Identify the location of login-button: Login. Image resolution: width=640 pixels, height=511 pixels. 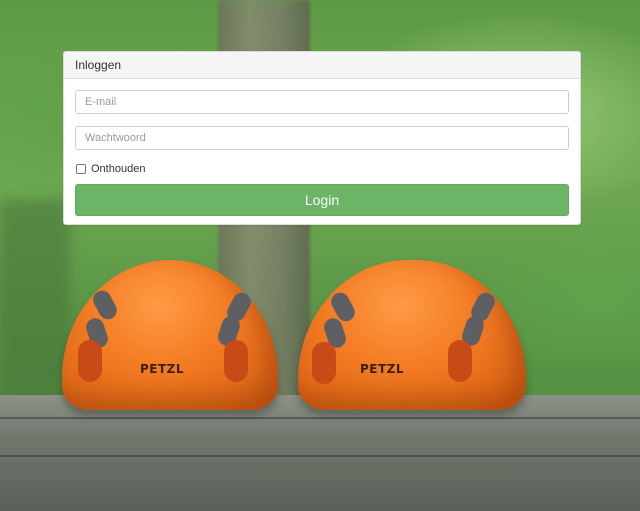
(322, 200).